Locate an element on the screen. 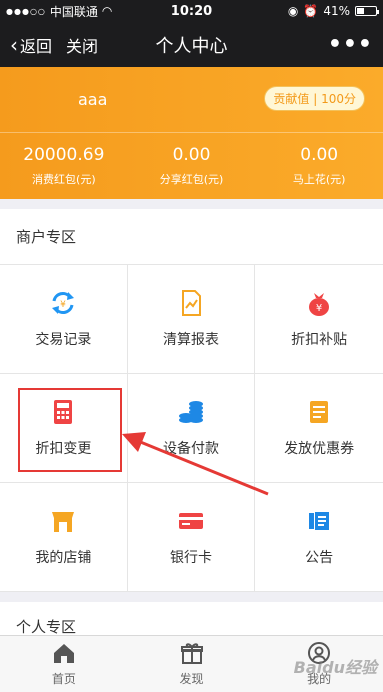 The height and width of the screenshot is (692, 383). grid-item-subsidy: ¥ 折扣补贴 is located at coordinates (319, 319).